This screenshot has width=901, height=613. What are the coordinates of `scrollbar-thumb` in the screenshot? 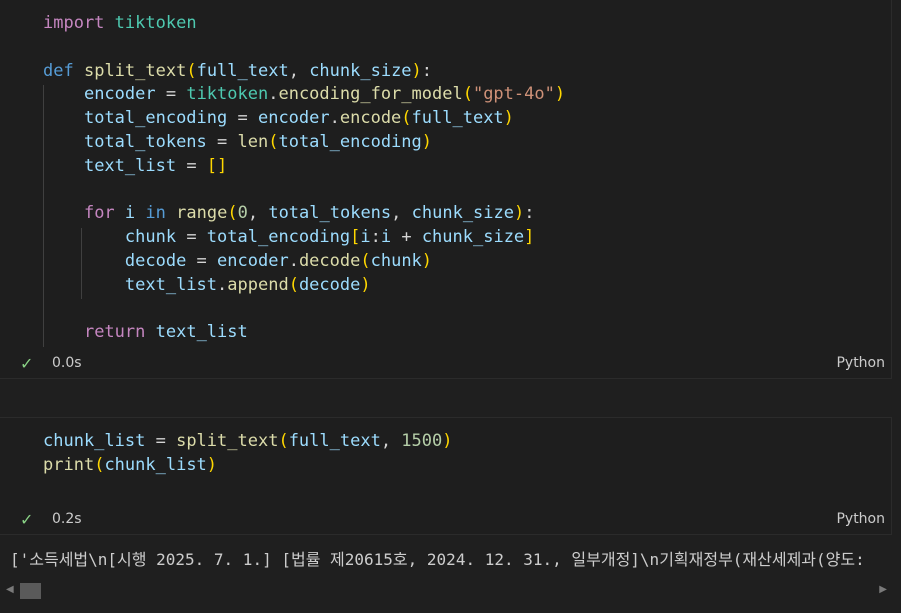 It's located at (30, 591).